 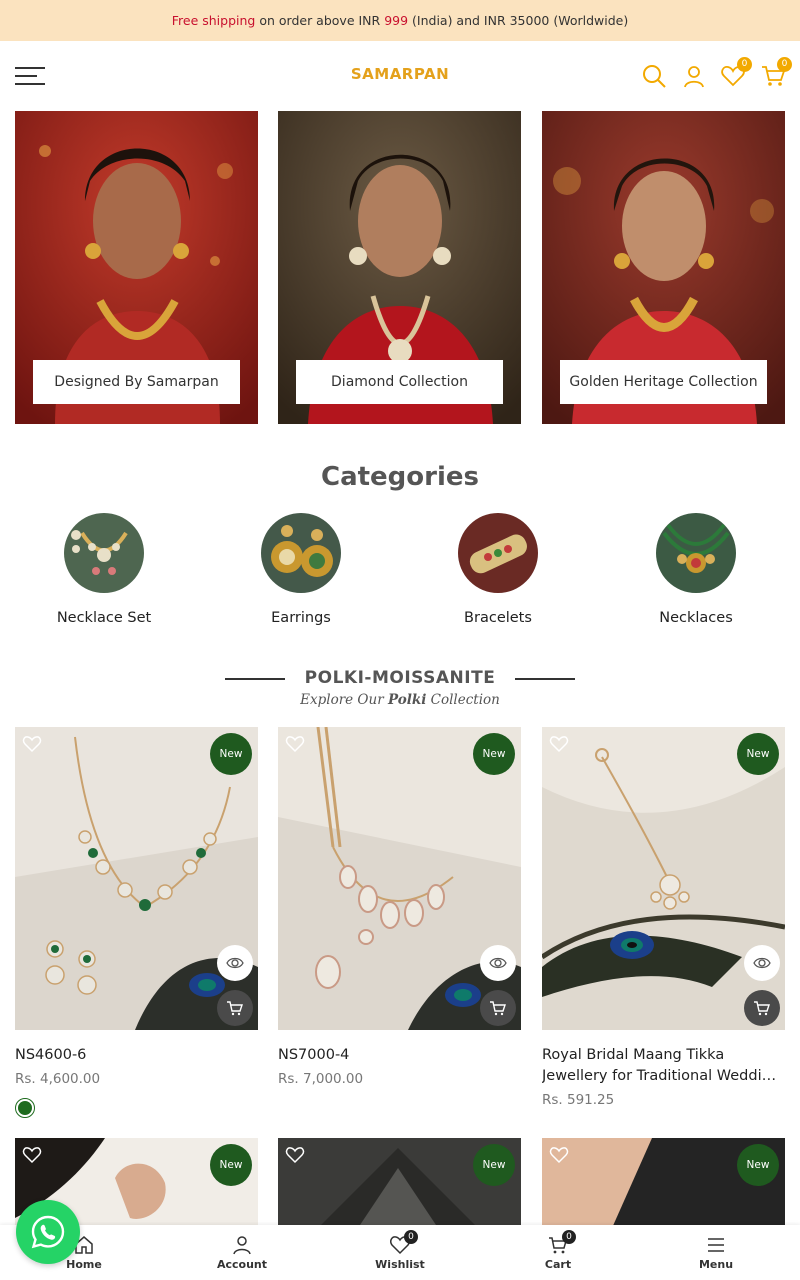 I want to click on site-logo: SAMARPAN, so click(x=400, y=74).